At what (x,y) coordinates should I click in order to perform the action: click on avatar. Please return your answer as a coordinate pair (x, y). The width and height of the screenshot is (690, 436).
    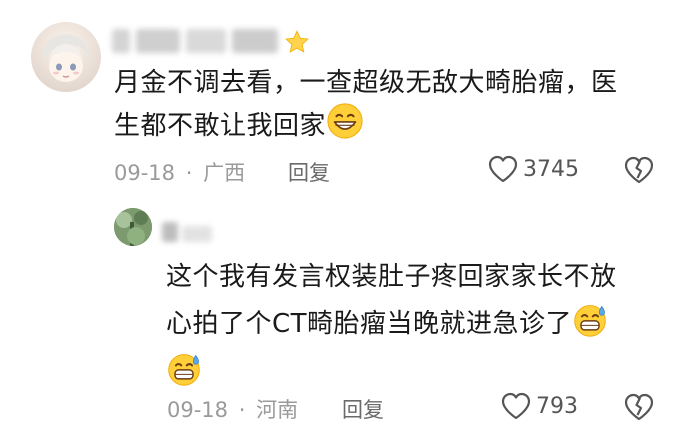
    Looking at the image, I should click on (66, 57).